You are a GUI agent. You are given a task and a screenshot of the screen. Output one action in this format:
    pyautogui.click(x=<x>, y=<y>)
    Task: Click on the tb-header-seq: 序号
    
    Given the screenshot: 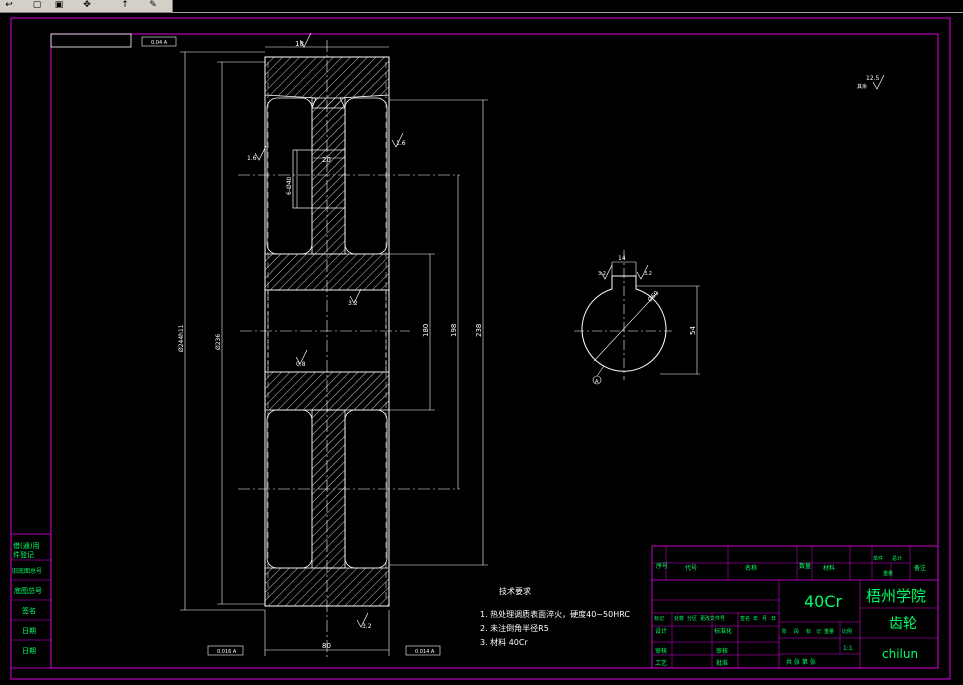 What is the action you would take?
    pyautogui.click(x=662, y=566)
    